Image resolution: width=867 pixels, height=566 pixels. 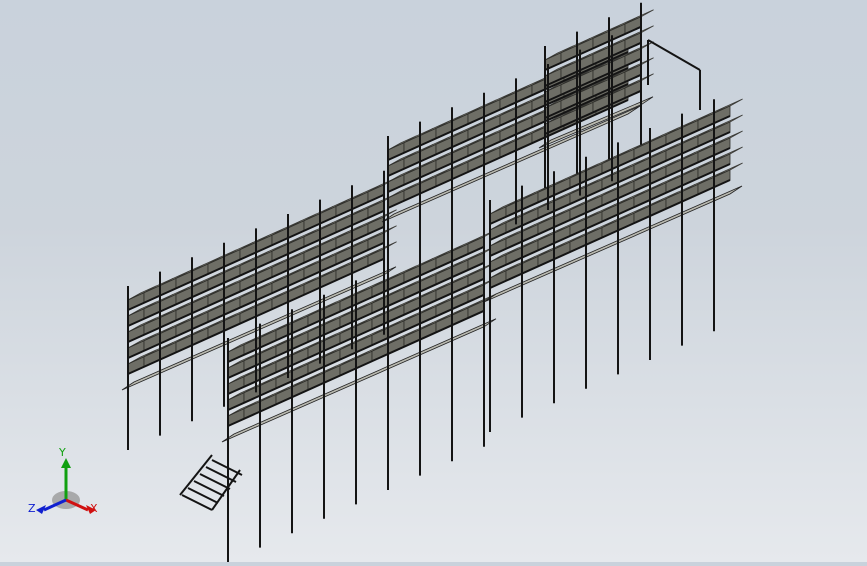 I want to click on guard-rail, so click(x=674, y=55).